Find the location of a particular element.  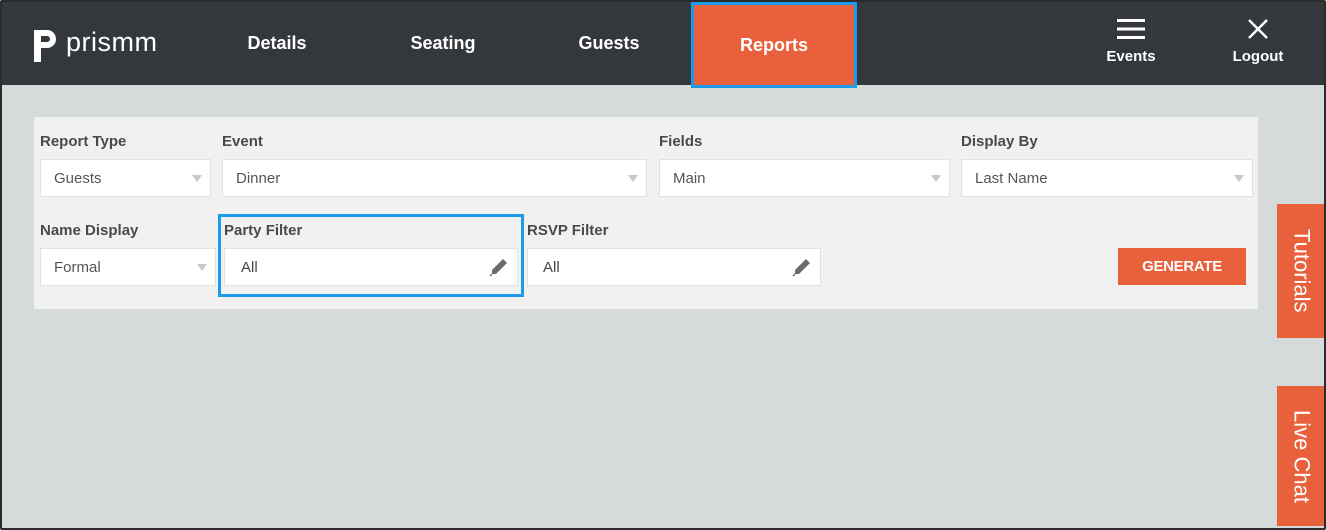

live-chat-label: Live Chat is located at coordinates (1302, 456).